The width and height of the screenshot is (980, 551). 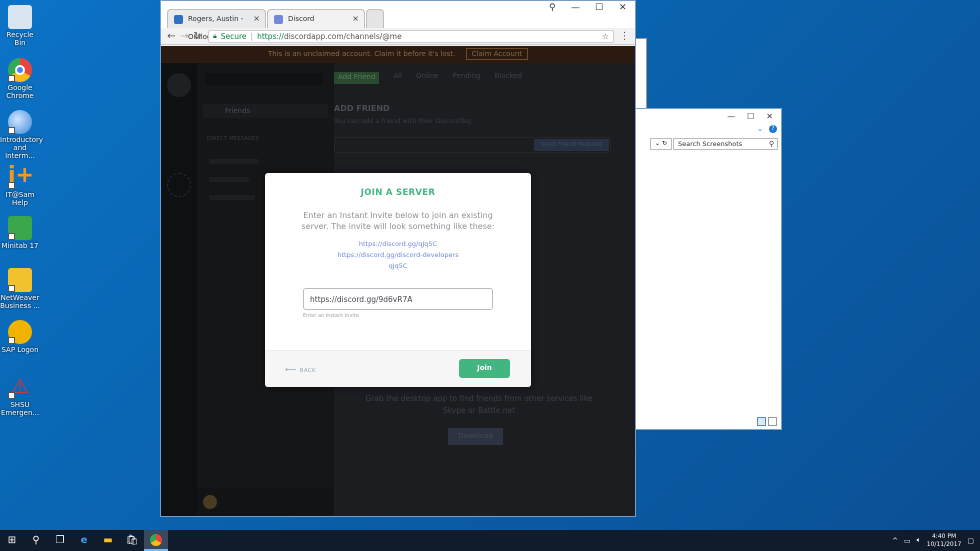 What do you see at coordinates (398, 193) in the screenshot?
I see `modal-title: JOIN A SERVER` at bounding box center [398, 193].